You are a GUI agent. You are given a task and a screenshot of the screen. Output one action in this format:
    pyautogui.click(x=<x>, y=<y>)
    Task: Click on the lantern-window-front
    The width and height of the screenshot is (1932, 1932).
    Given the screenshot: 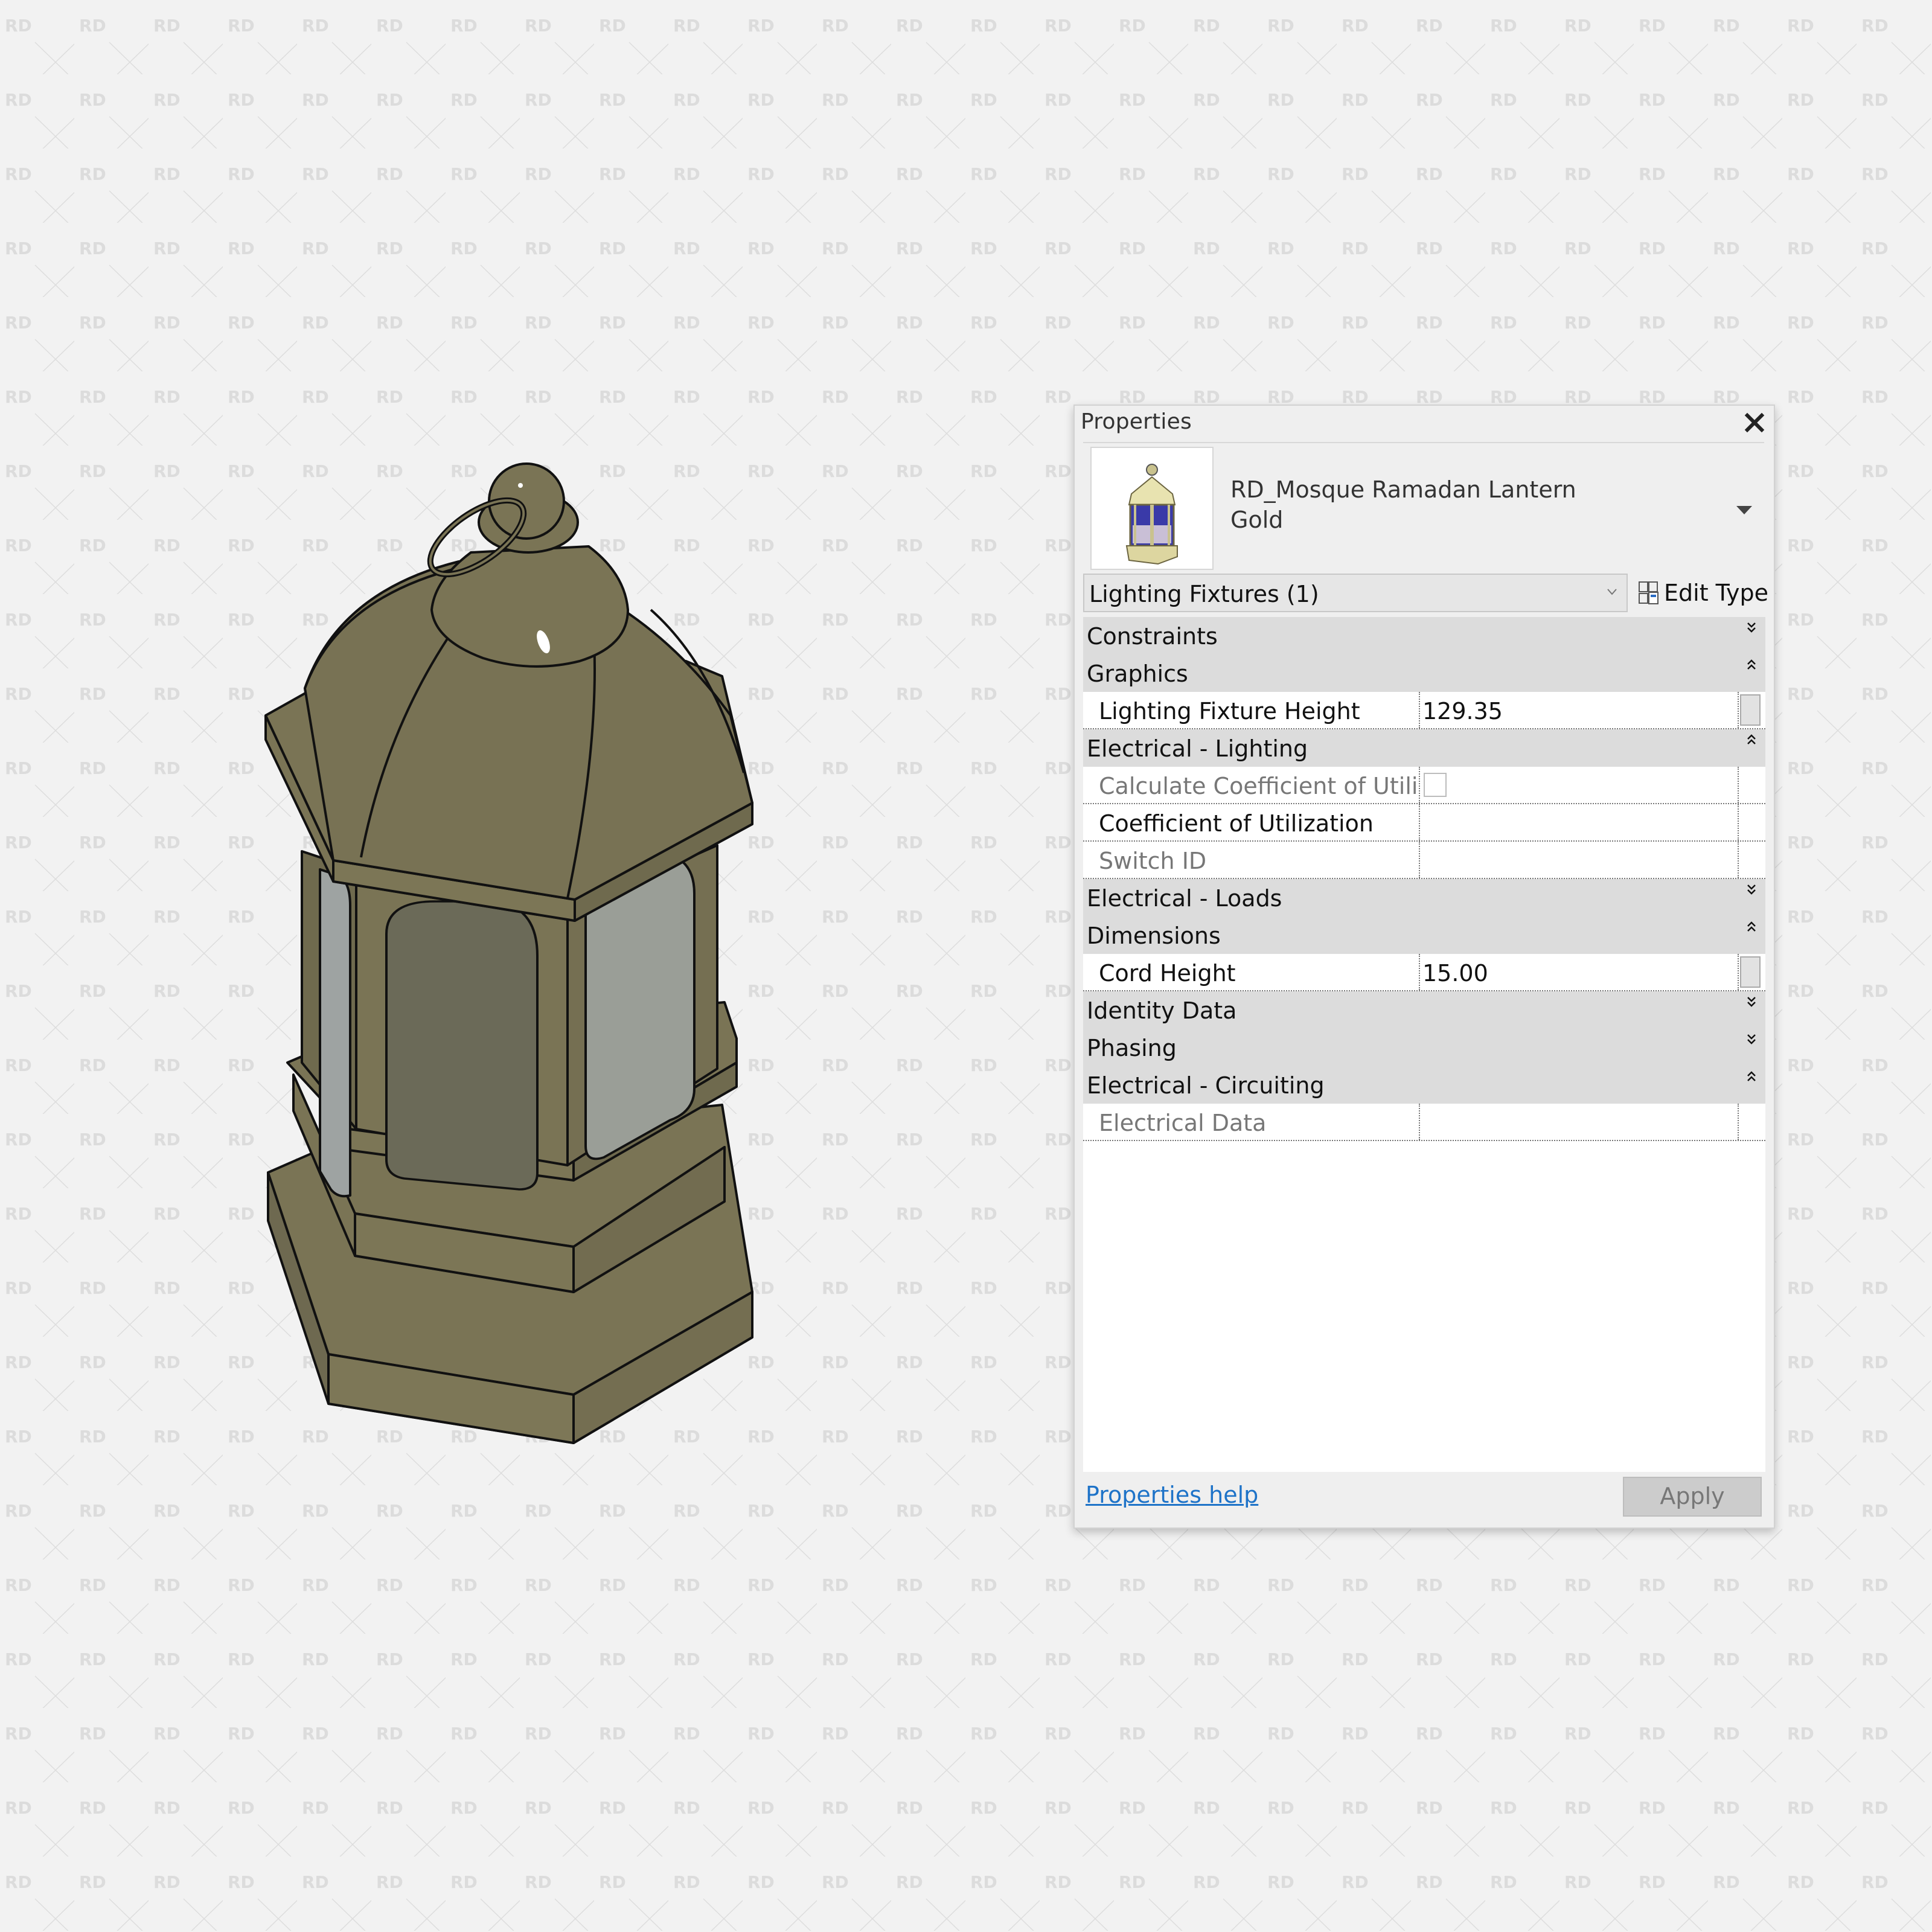 What is the action you would take?
    pyautogui.click(x=462, y=1045)
    